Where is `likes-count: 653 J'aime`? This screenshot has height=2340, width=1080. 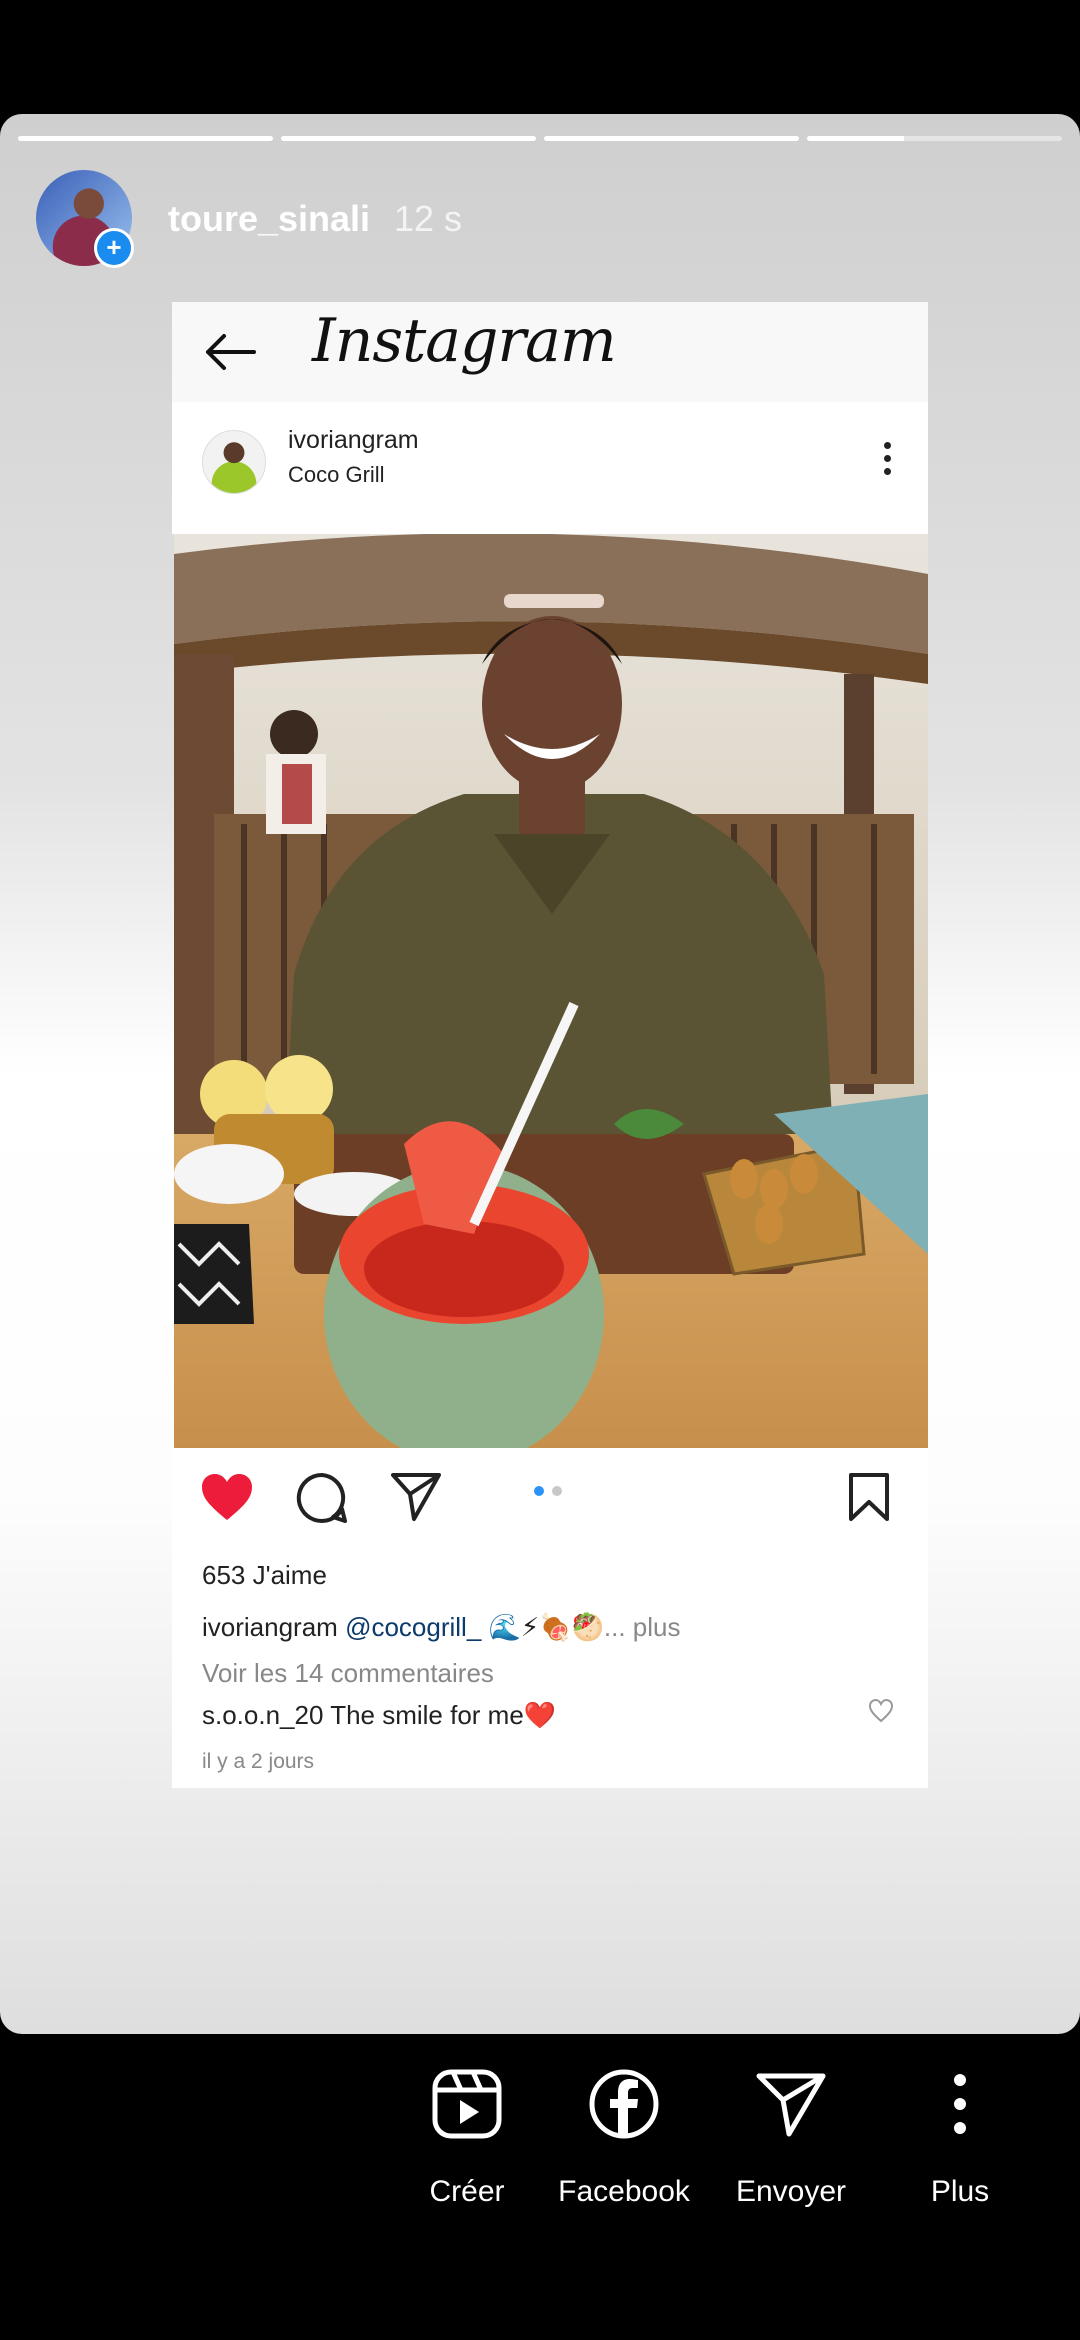
likes-count: 653 J'aime is located at coordinates (264, 1575).